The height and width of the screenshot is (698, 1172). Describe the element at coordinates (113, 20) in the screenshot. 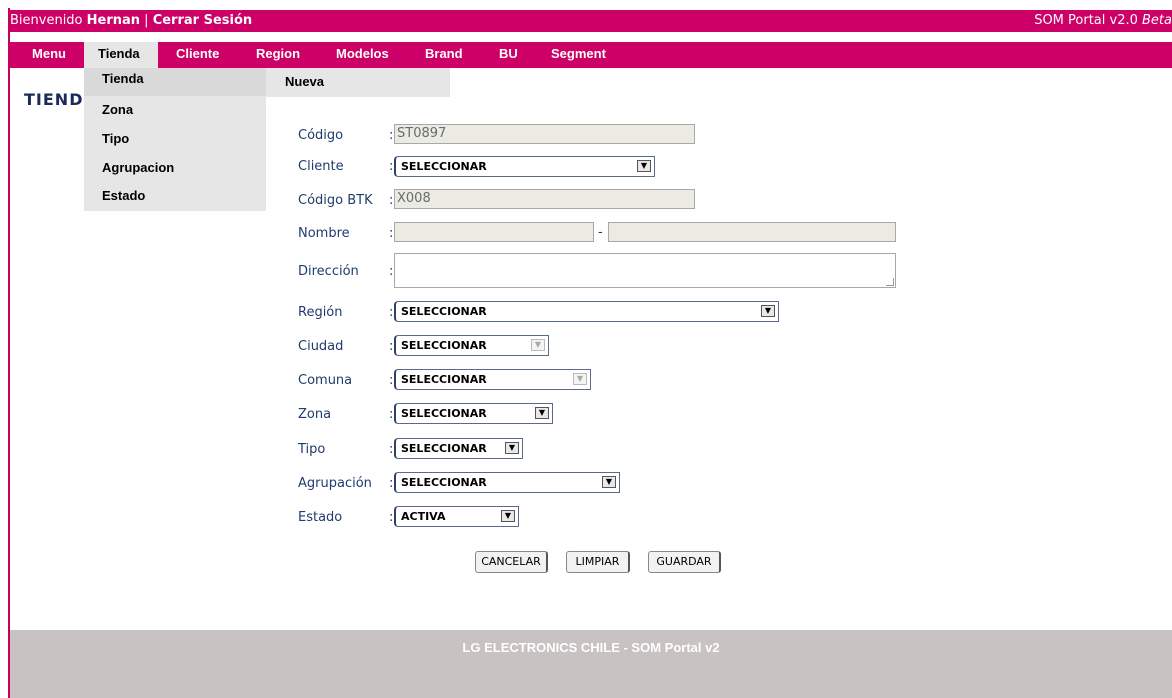

I see `user-name: Hernan` at that location.